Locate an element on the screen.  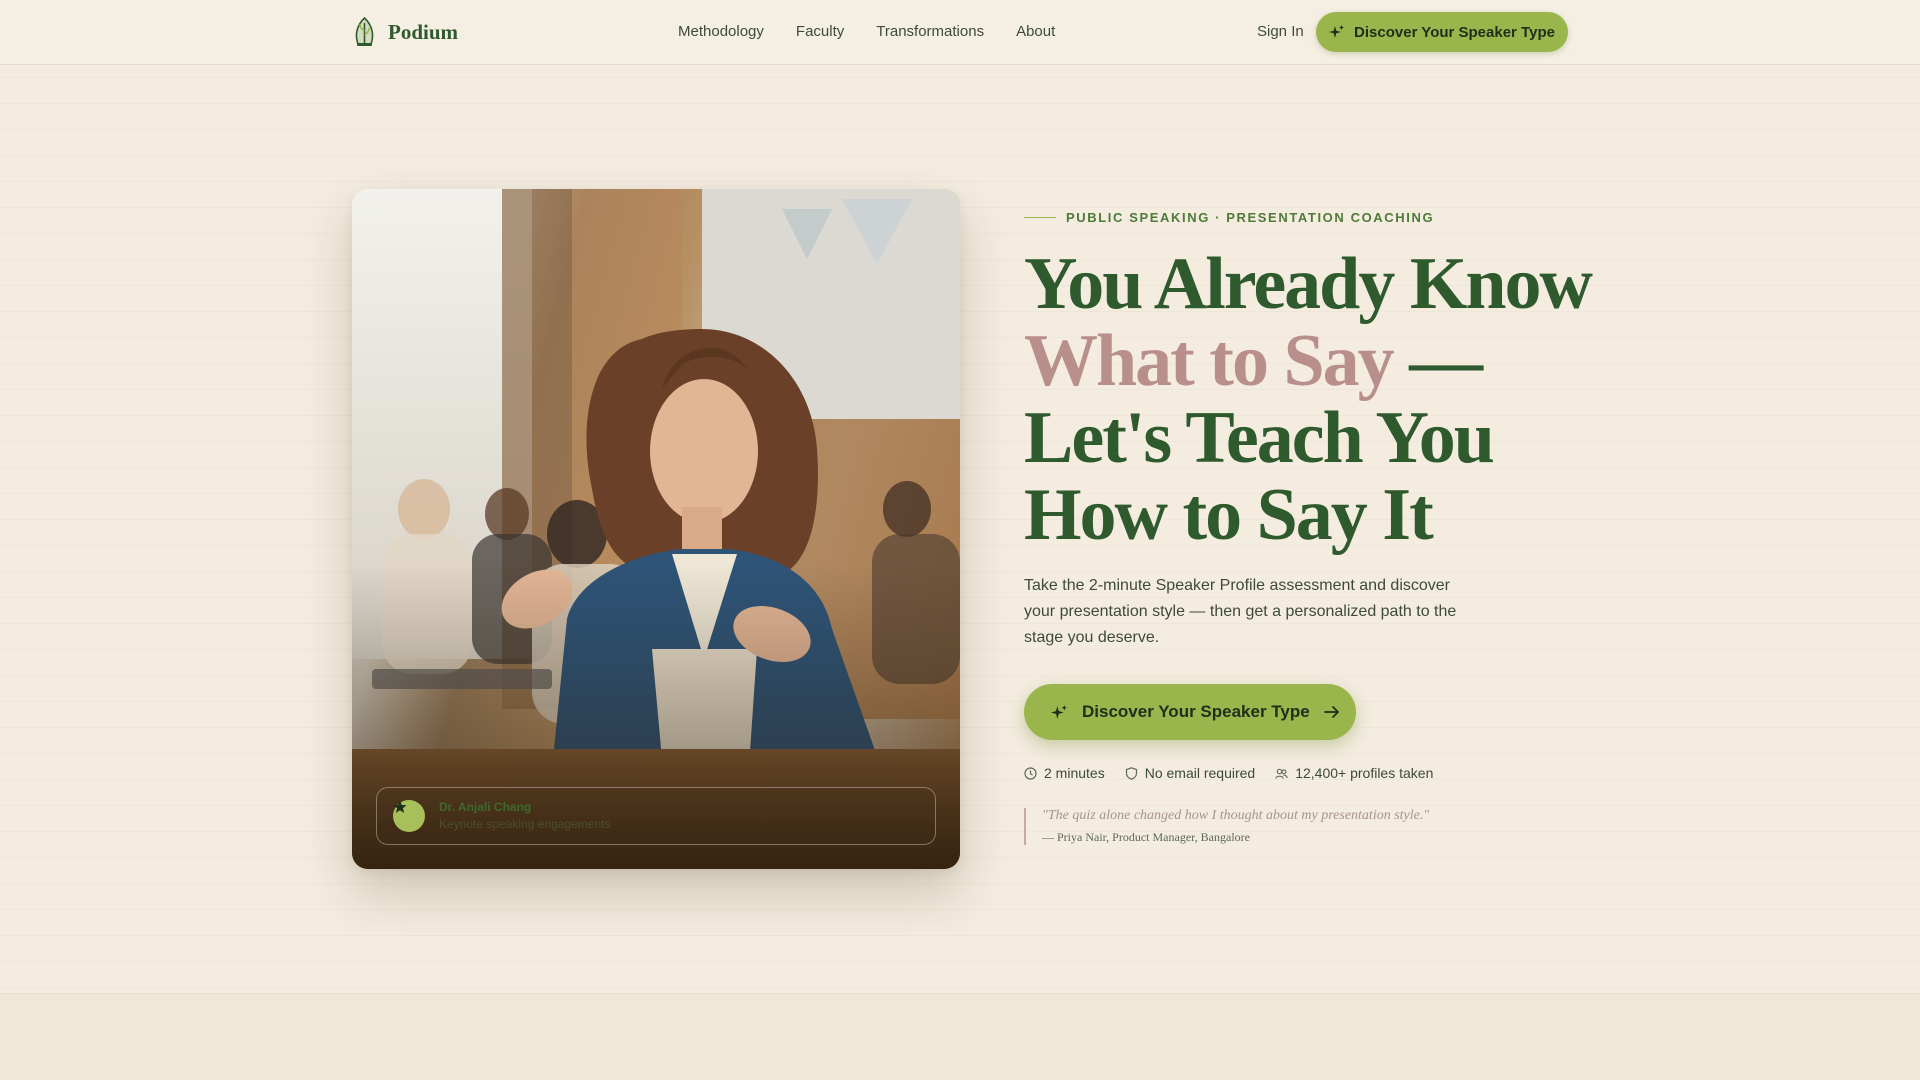
meta-profiles: 12,400+ profiles taken is located at coordinates (1354, 773).